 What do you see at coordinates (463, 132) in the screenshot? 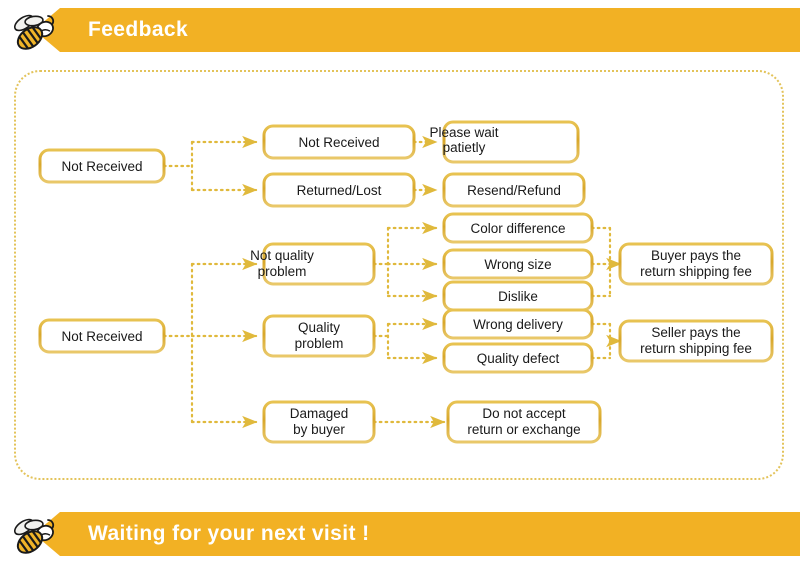
I see `label-please-wait-line1: Please wait` at bounding box center [463, 132].